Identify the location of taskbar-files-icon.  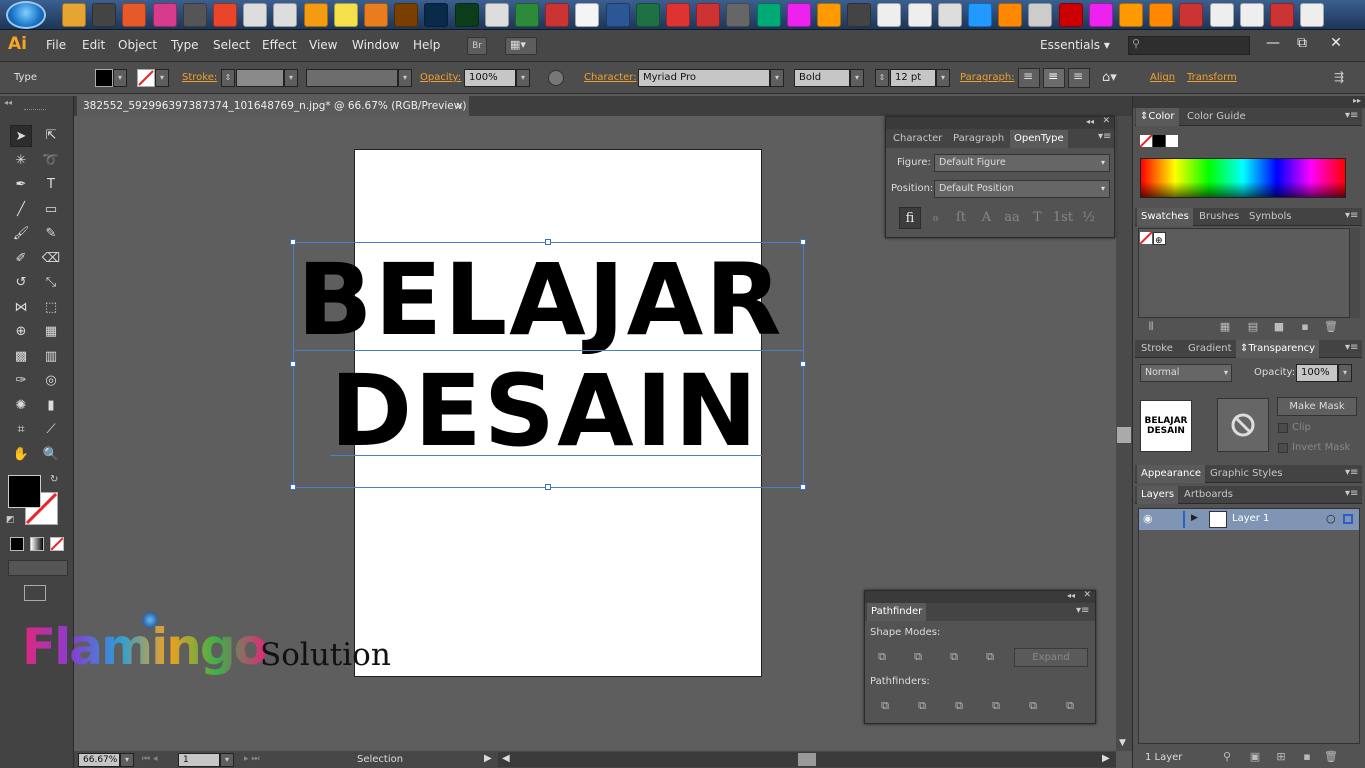
(285, 15).